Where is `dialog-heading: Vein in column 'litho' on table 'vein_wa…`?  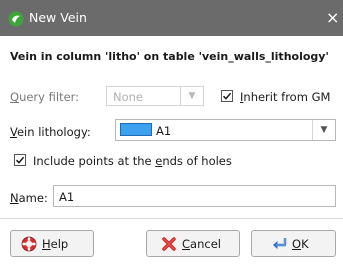 dialog-heading: Vein in column 'litho' on table 'vein_wa… is located at coordinates (169, 56).